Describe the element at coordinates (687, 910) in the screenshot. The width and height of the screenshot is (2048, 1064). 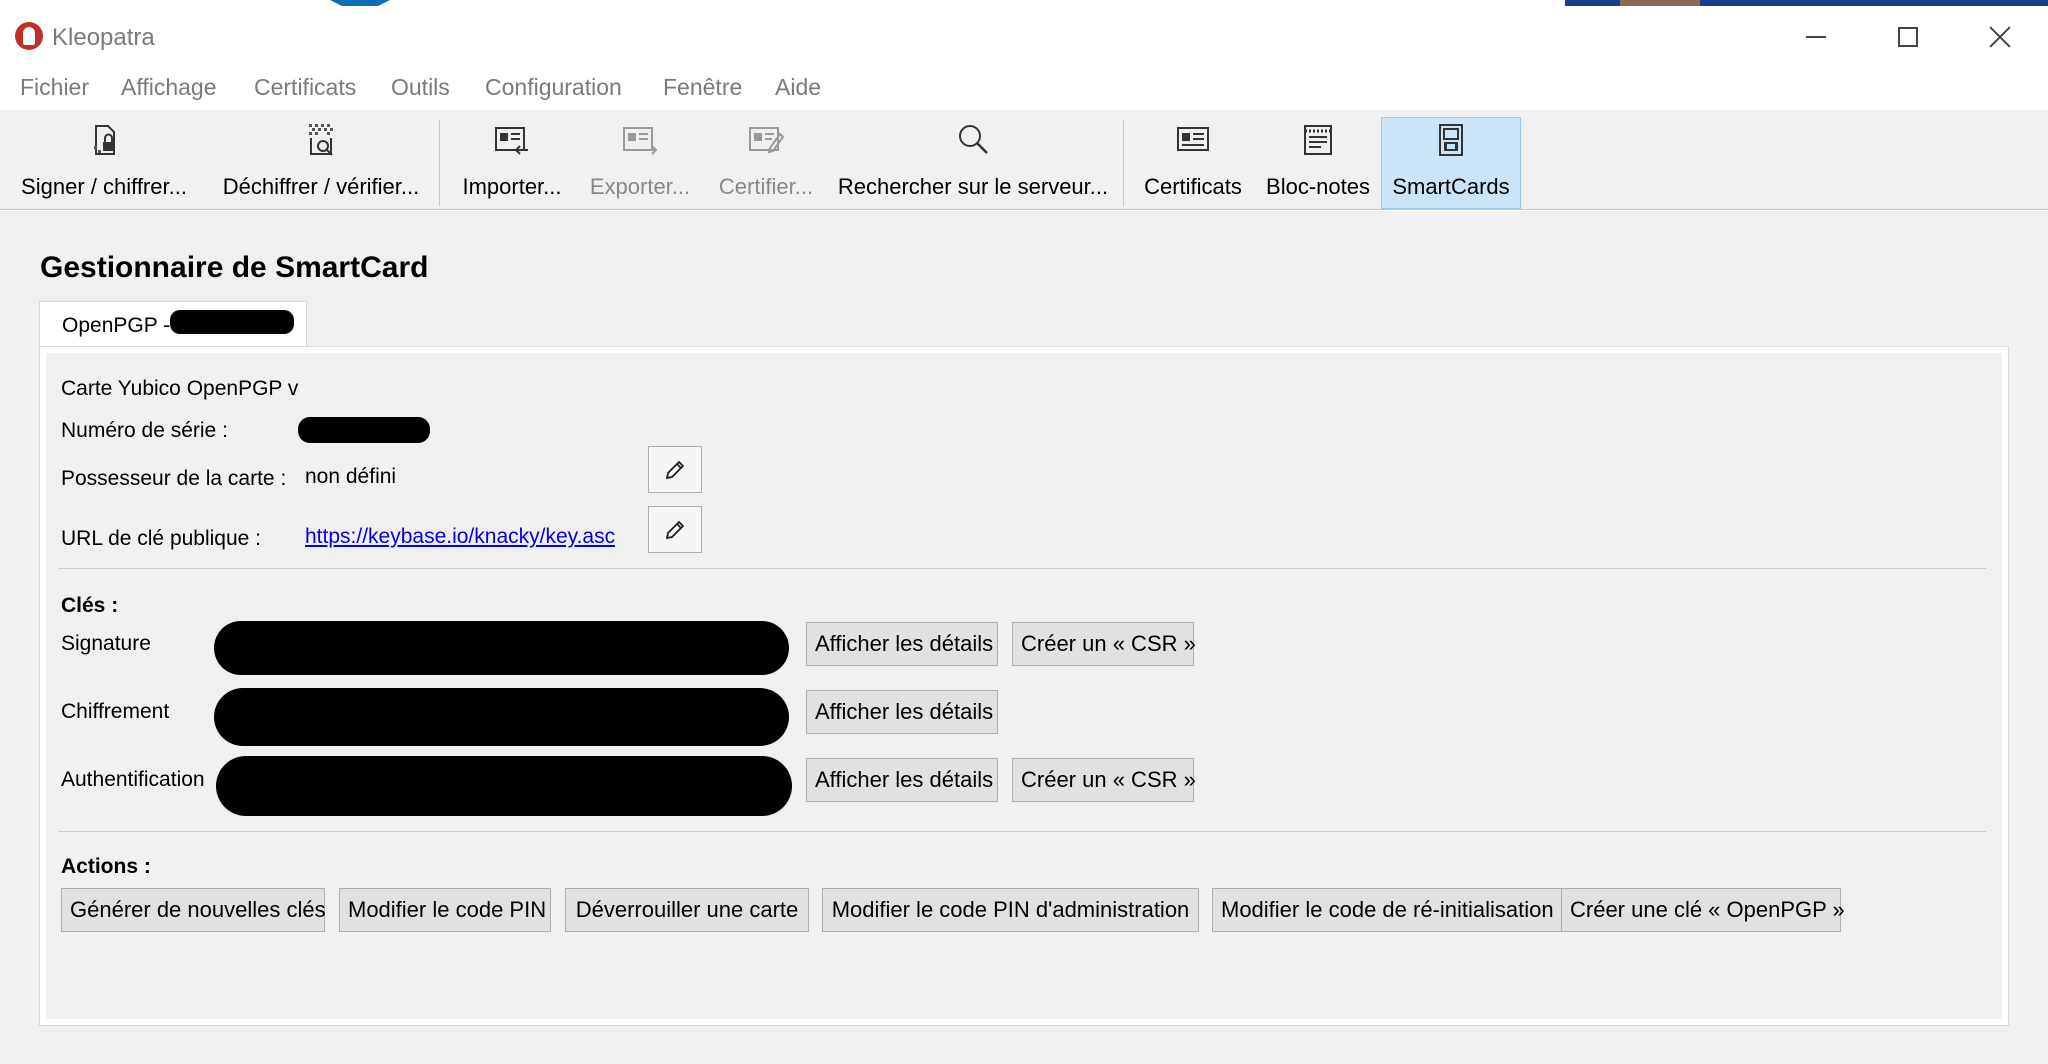
I see `unblock-card-button: Déverrouiller une carte` at that location.